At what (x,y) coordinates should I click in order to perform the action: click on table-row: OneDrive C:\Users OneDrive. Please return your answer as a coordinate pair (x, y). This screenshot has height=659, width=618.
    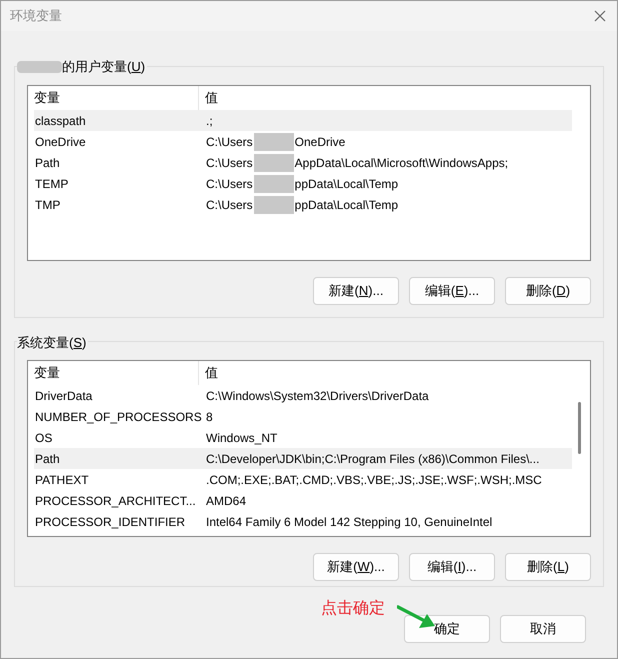
    Looking at the image, I should click on (303, 141).